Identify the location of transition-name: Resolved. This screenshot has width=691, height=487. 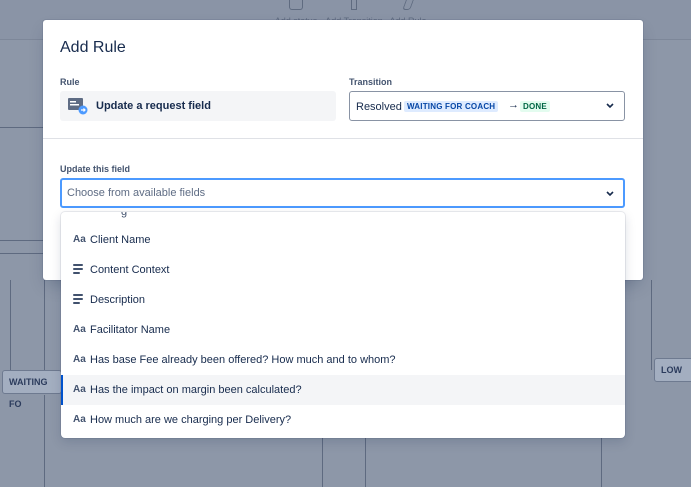
(379, 107).